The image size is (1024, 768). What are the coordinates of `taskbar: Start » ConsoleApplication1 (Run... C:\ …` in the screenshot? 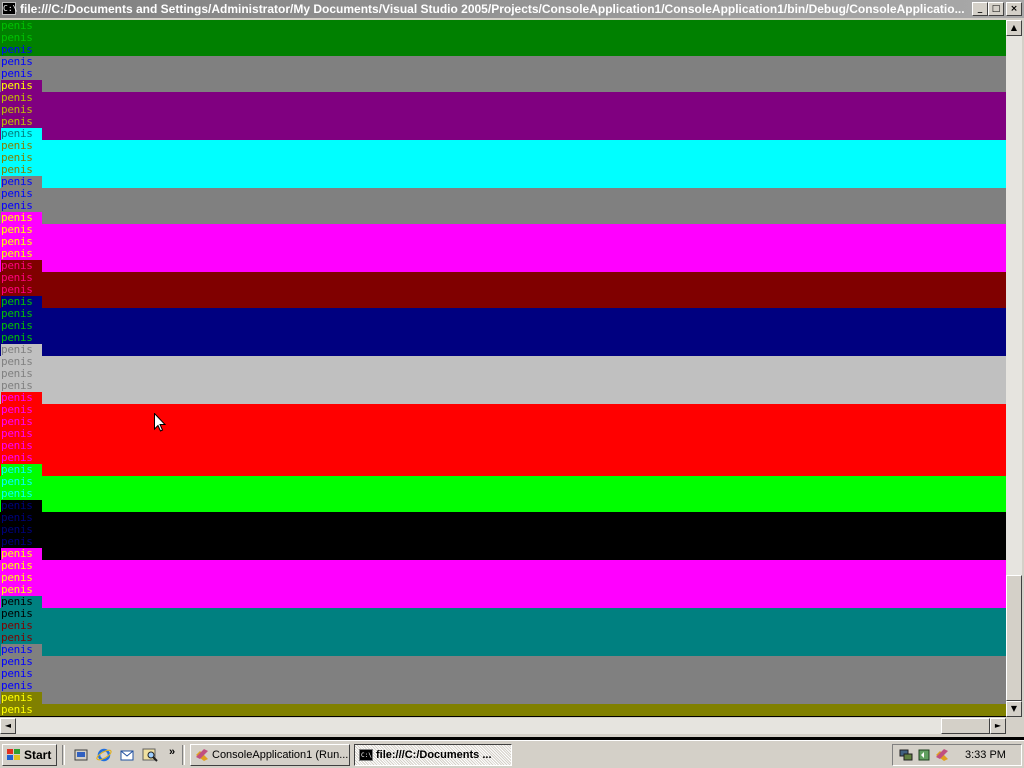 It's located at (512, 754).